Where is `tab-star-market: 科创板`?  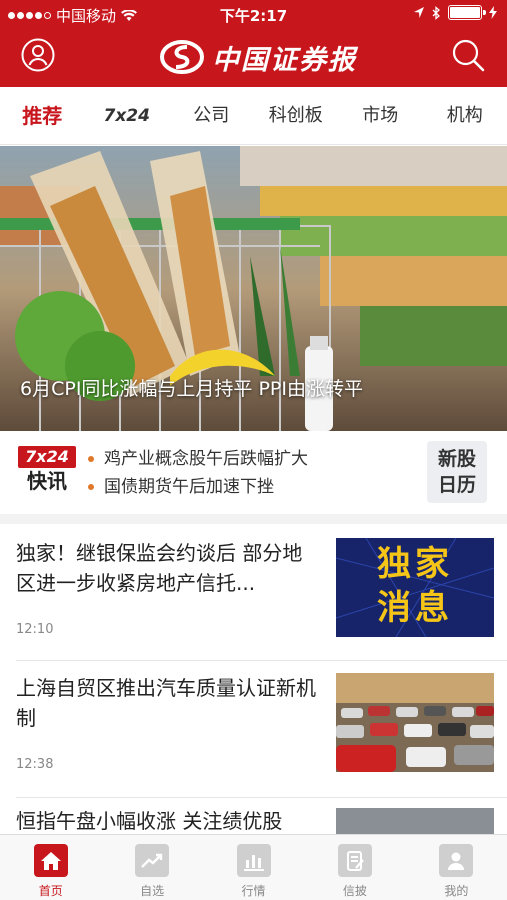 tab-star-market: 科创板 is located at coordinates (296, 116).